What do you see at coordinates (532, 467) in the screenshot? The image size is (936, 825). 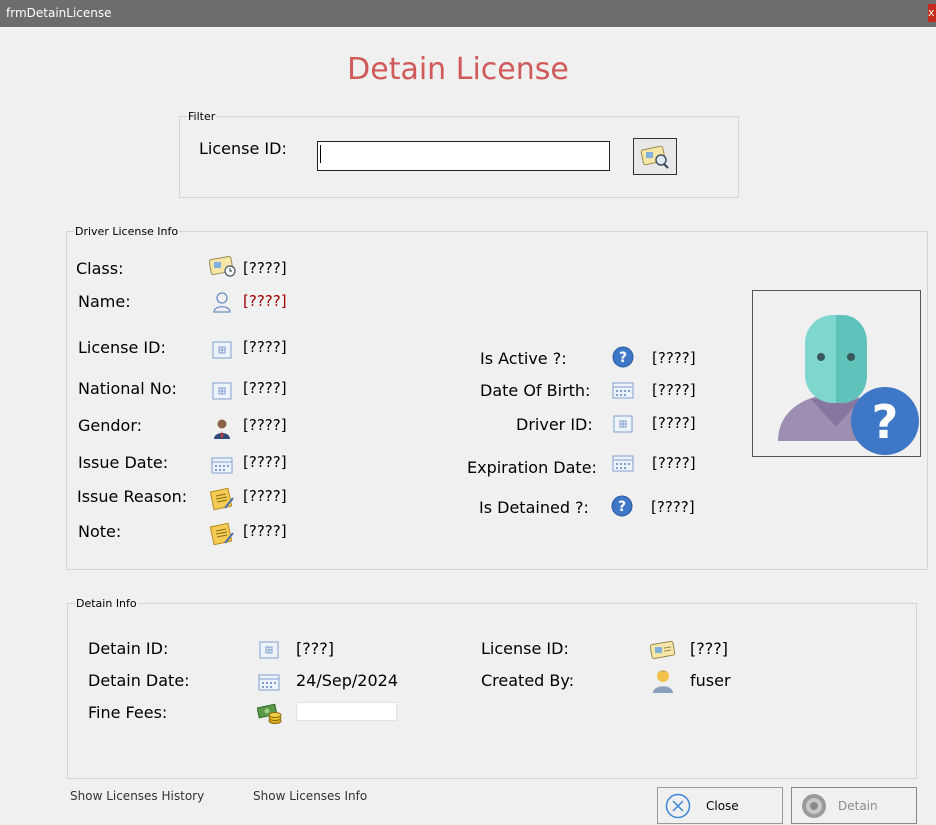 I see `expiration-date-label: Expiration Date:` at bounding box center [532, 467].